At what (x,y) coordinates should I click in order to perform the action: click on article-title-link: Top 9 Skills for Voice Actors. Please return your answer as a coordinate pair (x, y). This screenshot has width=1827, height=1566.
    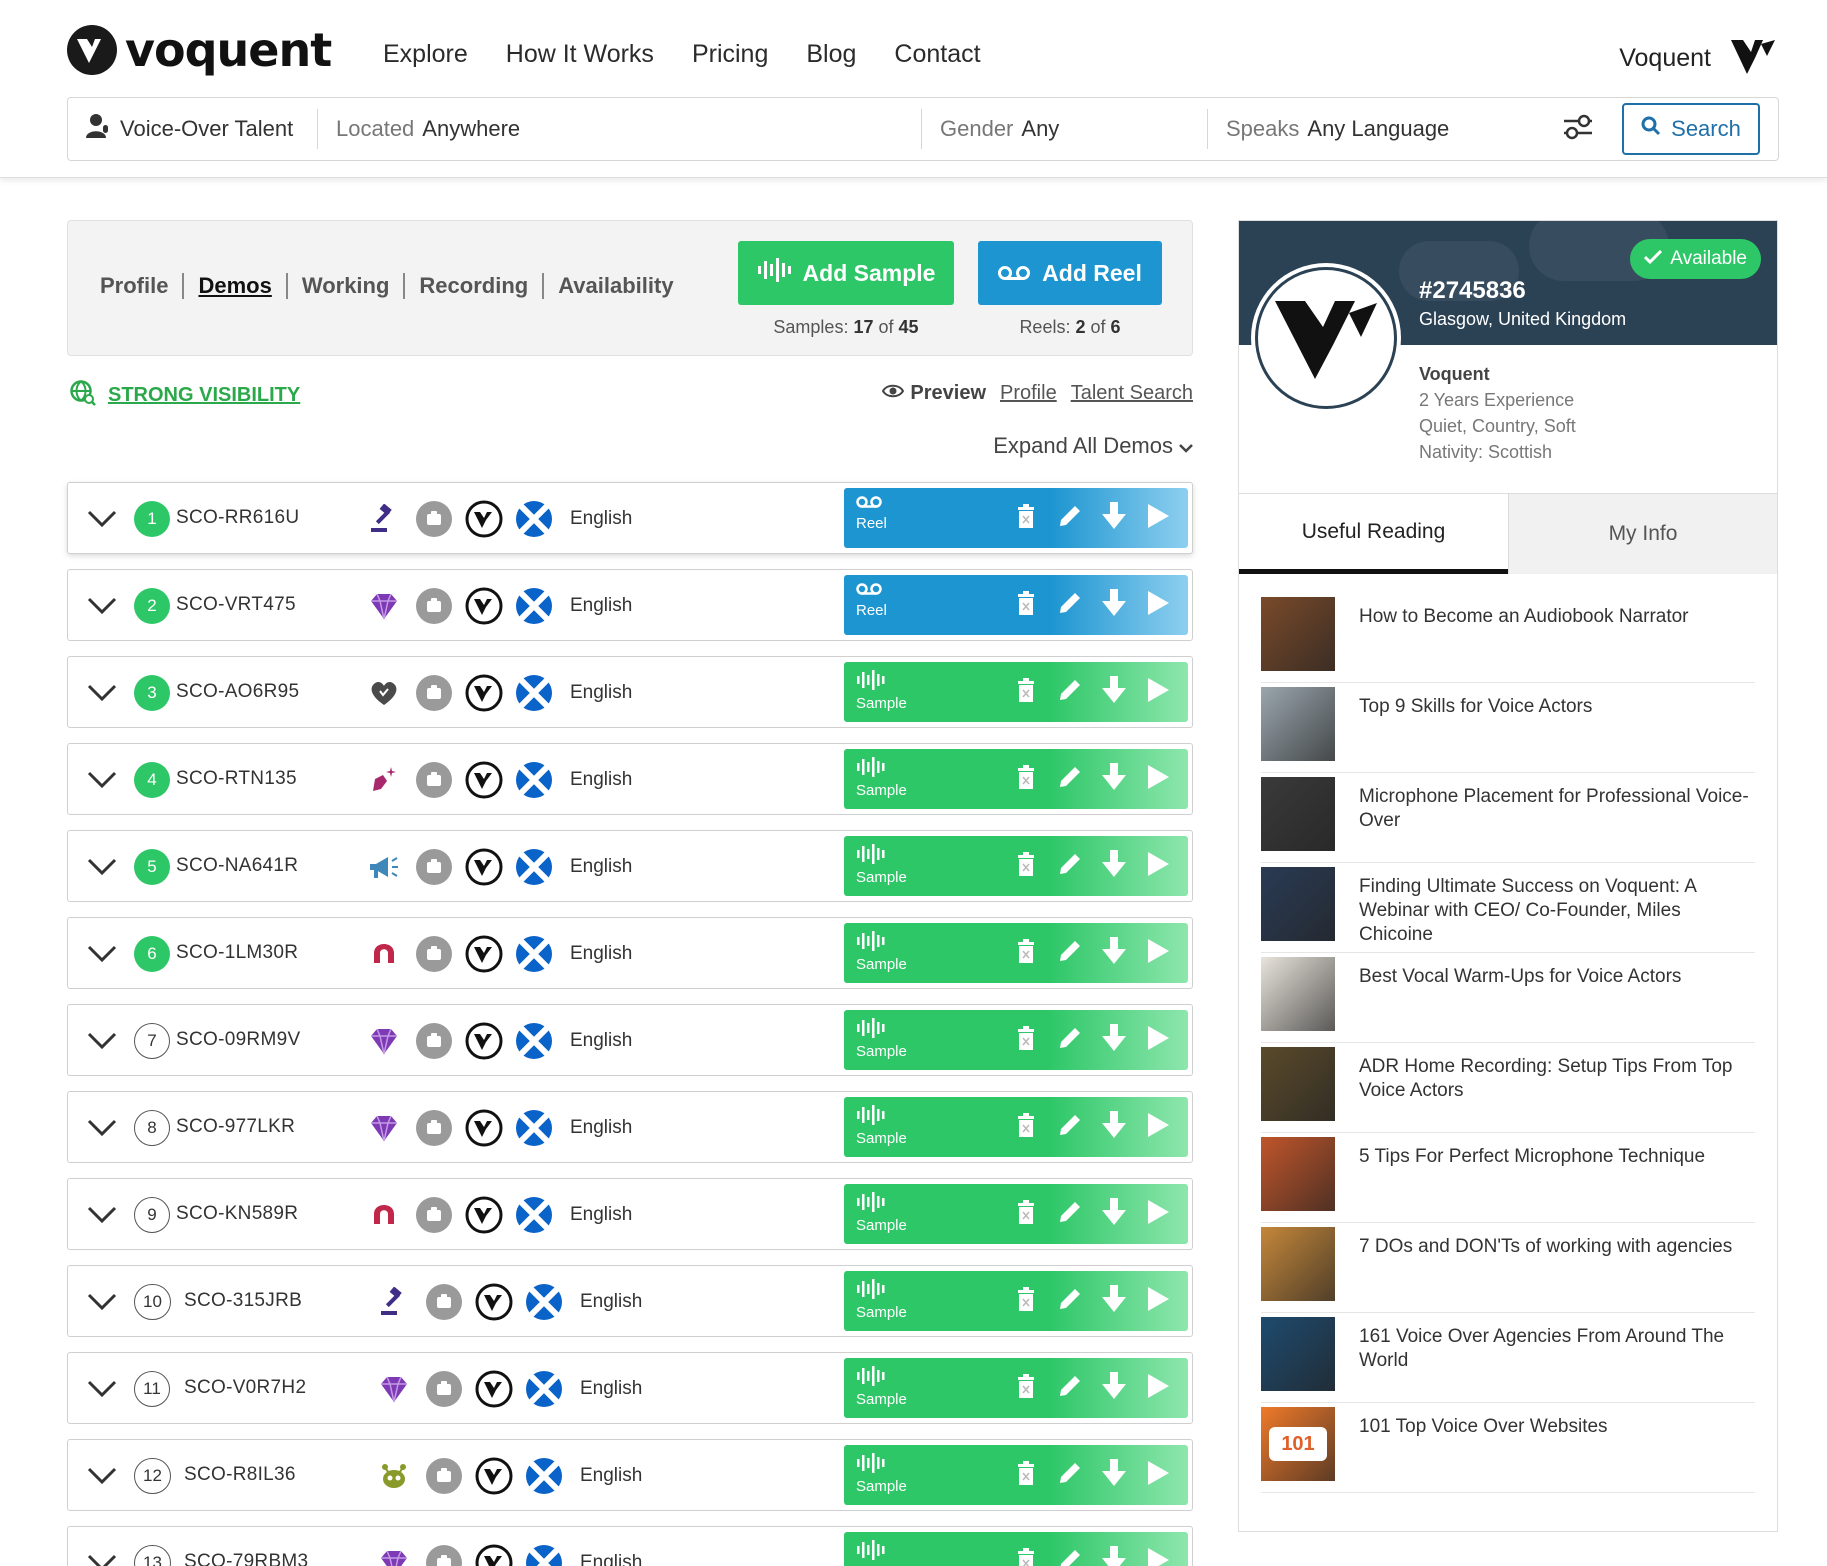
    Looking at the image, I should click on (1475, 702).